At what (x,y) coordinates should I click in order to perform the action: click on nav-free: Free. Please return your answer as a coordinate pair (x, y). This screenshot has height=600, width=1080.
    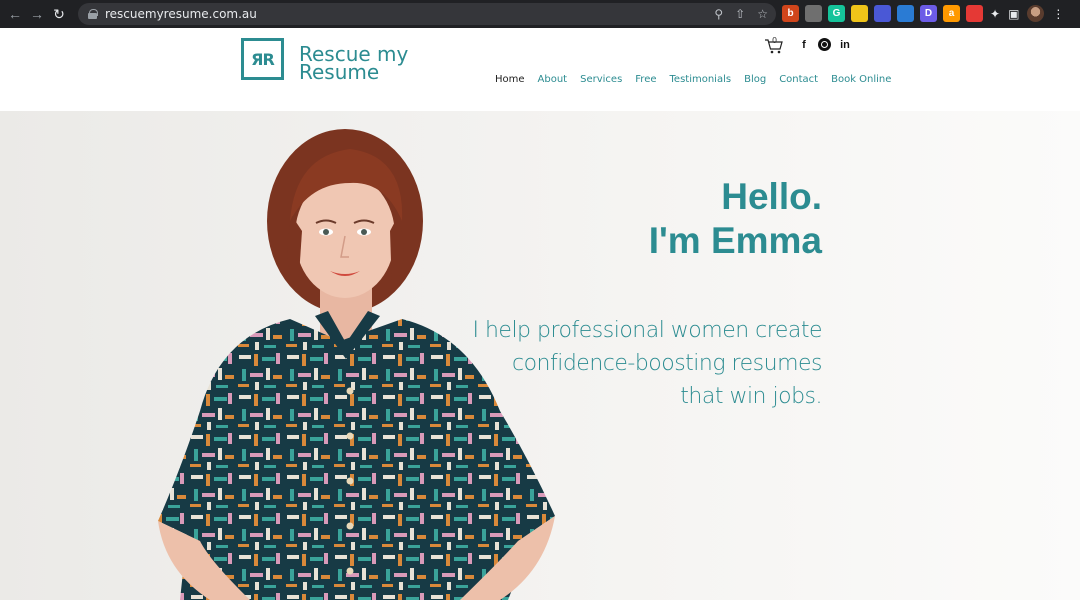
    Looking at the image, I should click on (645, 79).